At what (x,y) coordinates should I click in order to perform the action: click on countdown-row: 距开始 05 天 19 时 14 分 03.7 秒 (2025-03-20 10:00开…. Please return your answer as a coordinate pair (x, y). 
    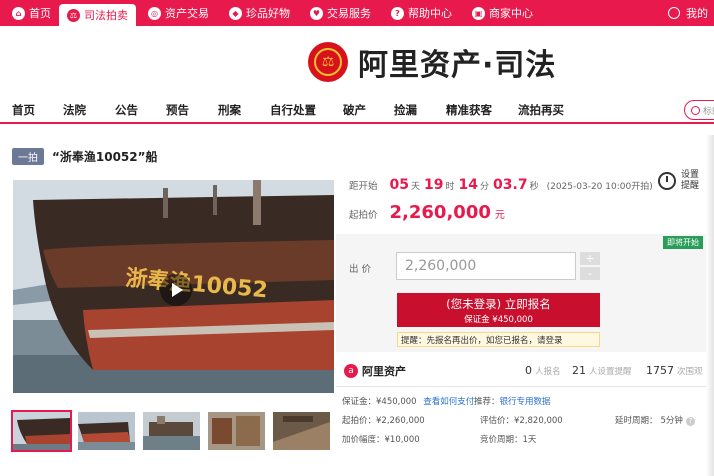
    Looking at the image, I should click on (501, 185).